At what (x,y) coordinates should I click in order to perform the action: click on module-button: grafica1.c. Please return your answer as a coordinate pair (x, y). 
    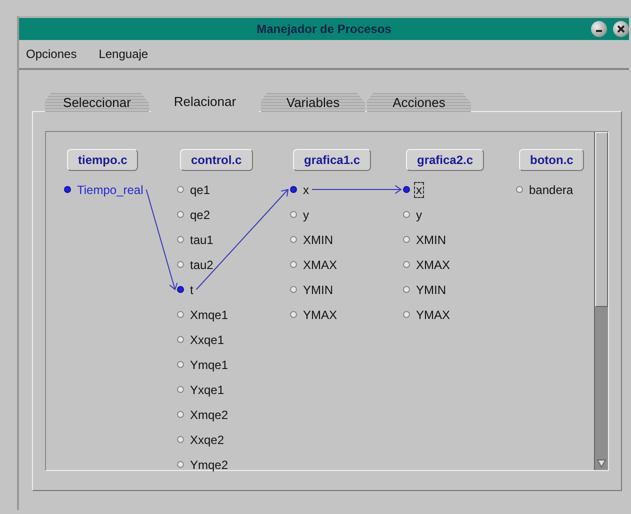
    Looking at the image, I should click on (332, 160).